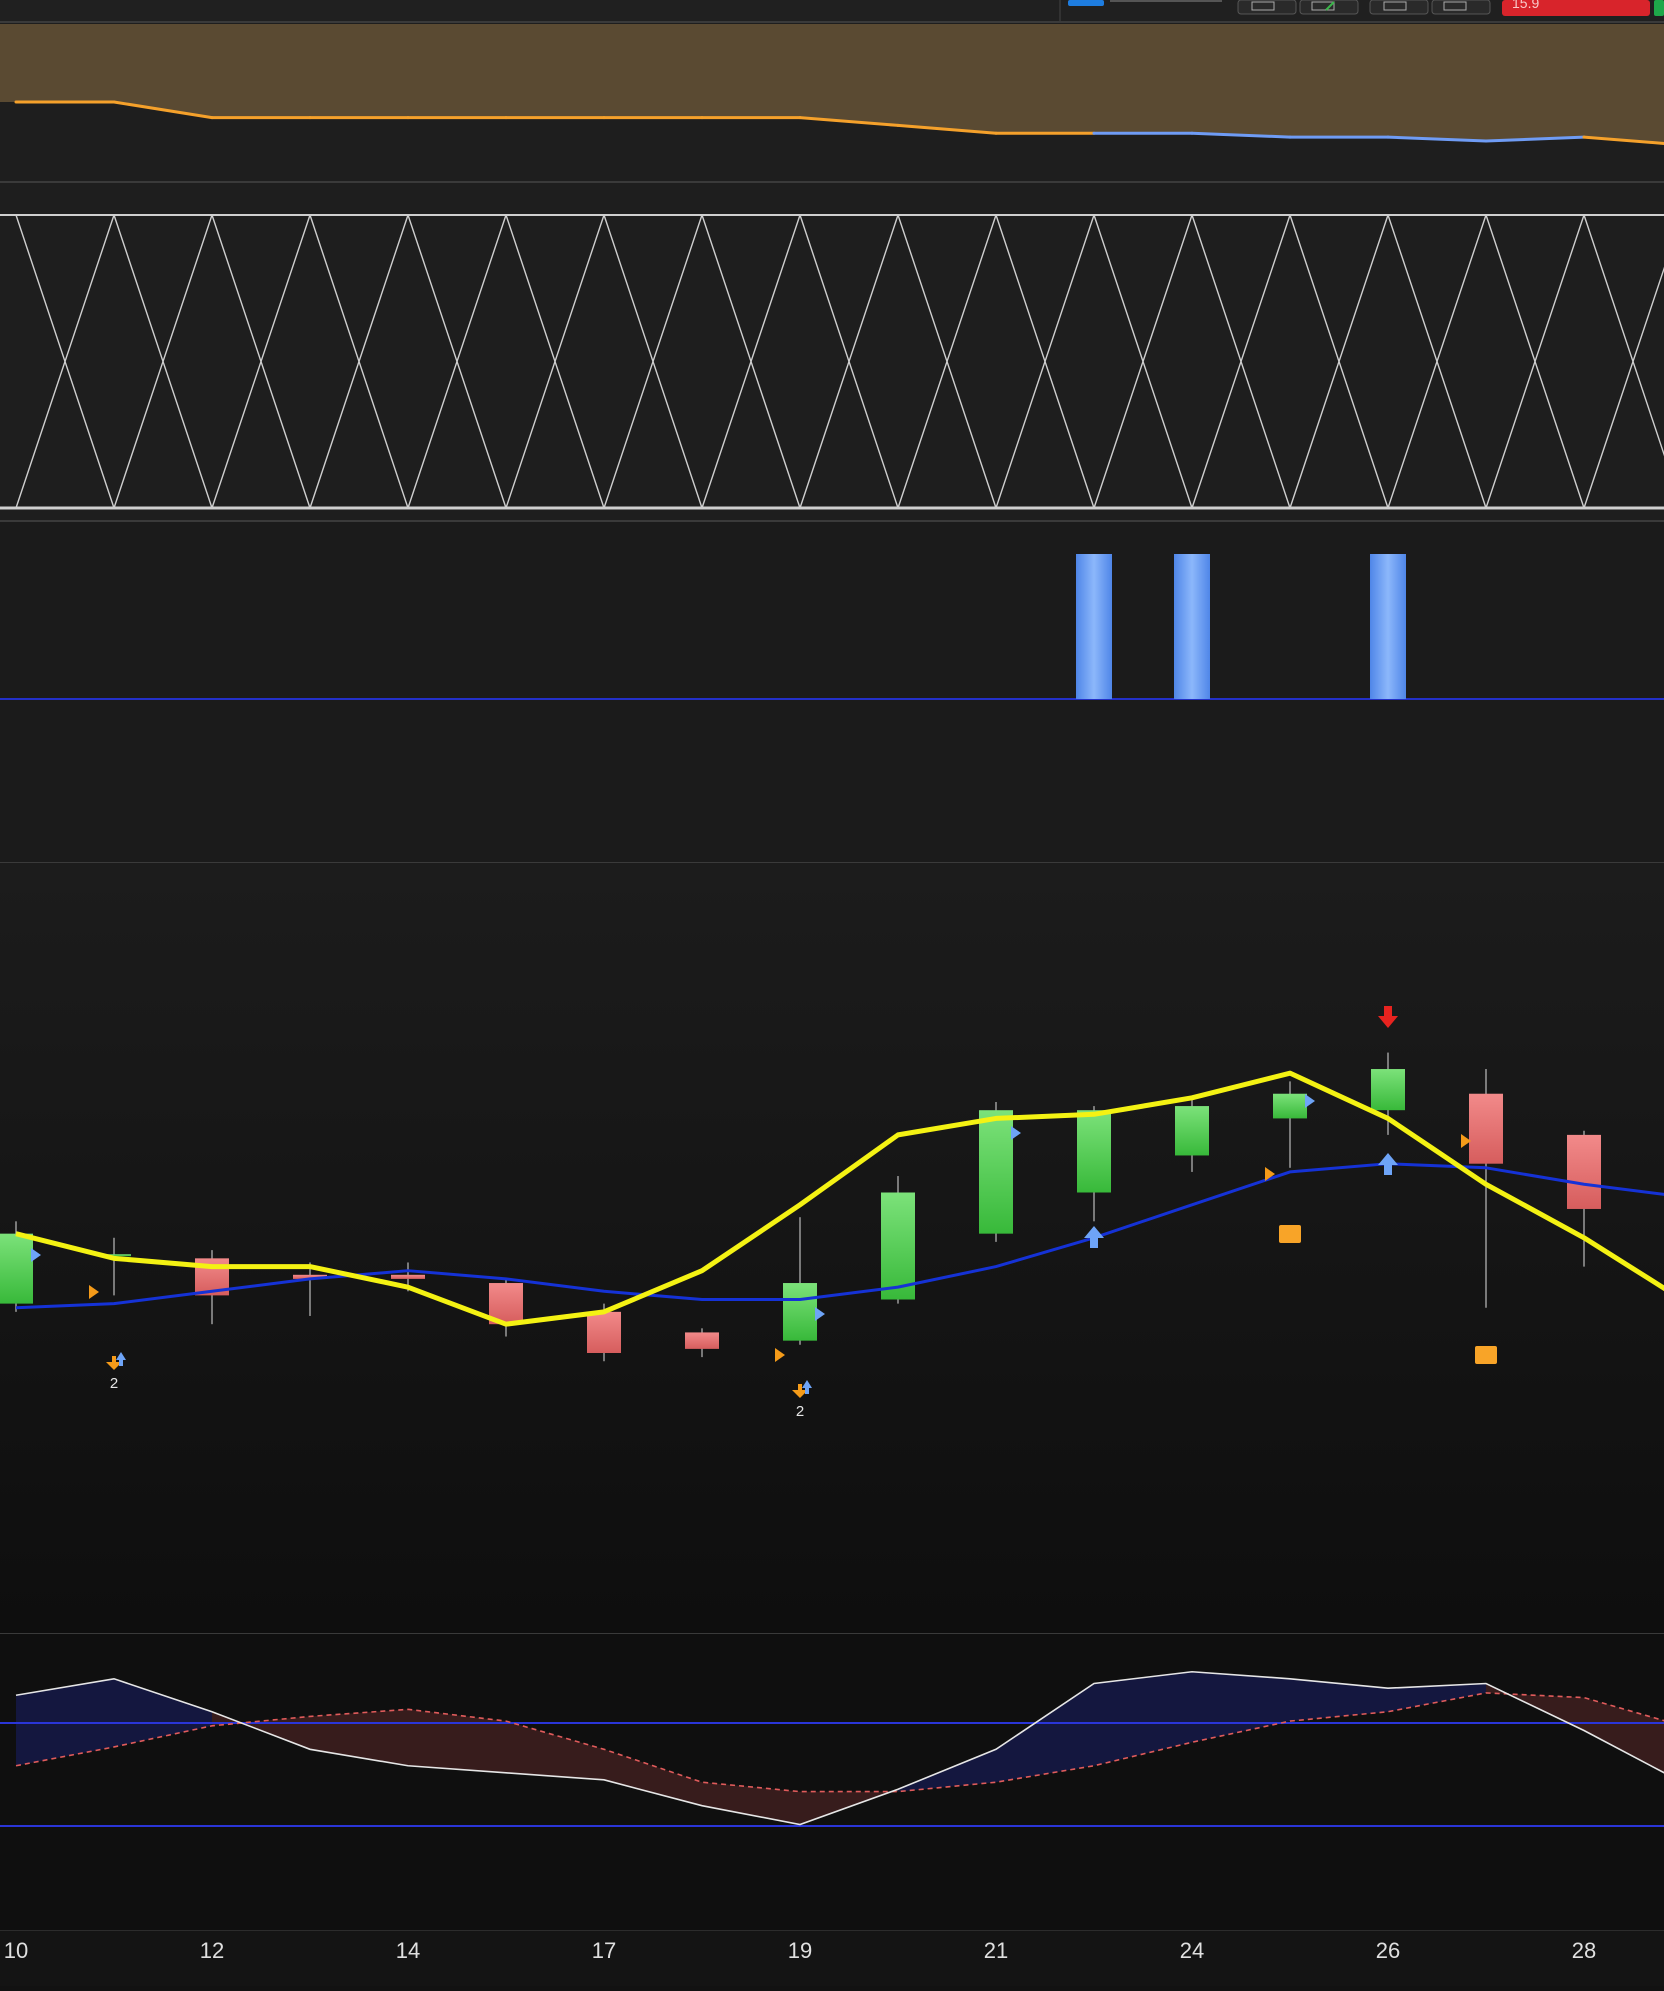 This screenshot has height=1991, width=1664. I want to click on x-axis-tick-label: 24, so click(1192, 1950).